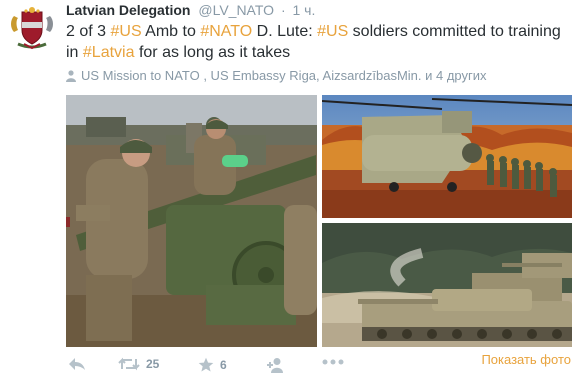 The width and height of the screenshot is (576, 385). I want to click on reply-button, so click(77, 364).